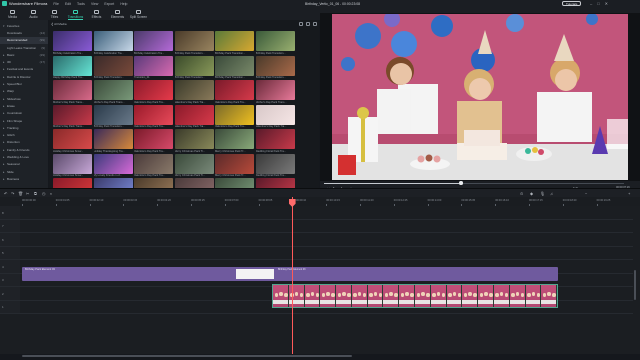 The width and height of the screenshot is (640, 360). What do you see at coordinates (24, 32) in the screenshot?
I see `sidebar-item: Downloads (14)` at bounding box center [24, 32].